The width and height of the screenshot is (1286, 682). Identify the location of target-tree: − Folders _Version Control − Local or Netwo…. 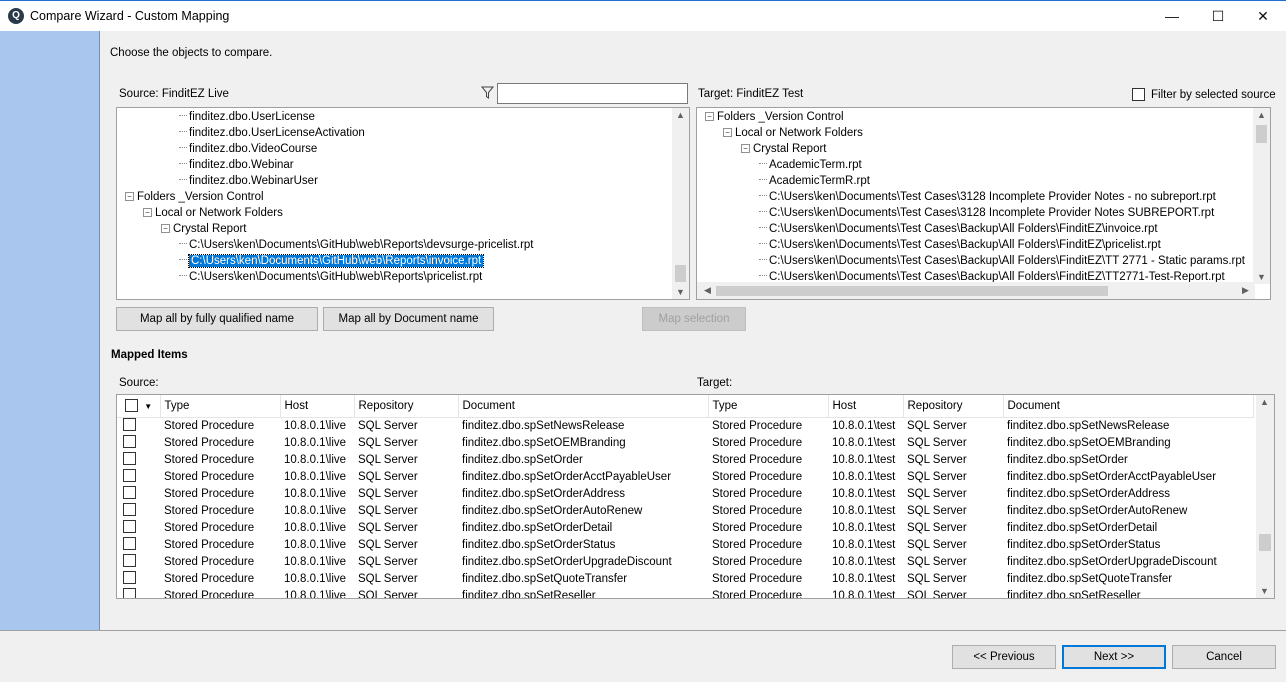
(983, 203).